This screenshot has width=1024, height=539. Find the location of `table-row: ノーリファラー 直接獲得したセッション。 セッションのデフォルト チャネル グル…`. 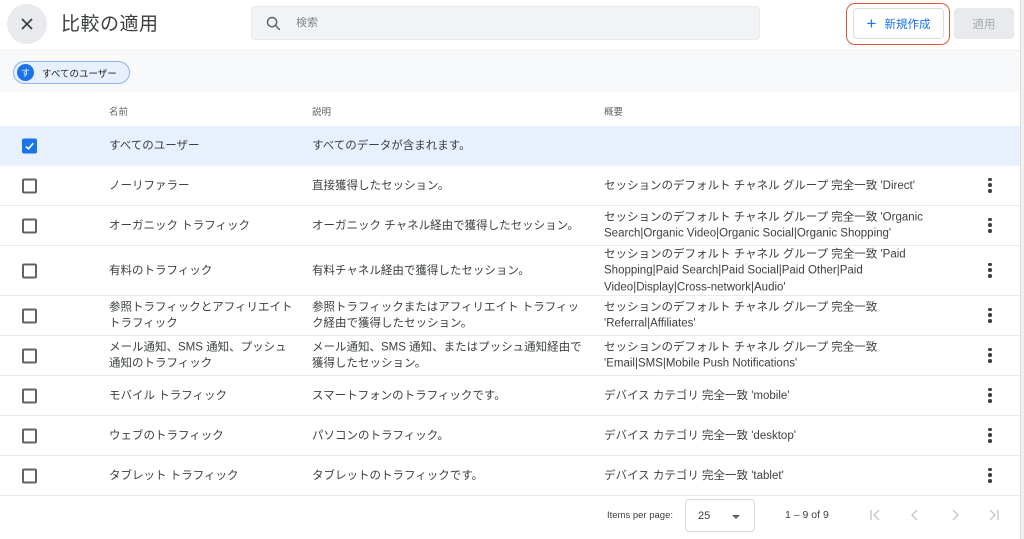

table-row: ノーリファラー 直接獲得したセッション。 セッションのデフォルト チャネル グル… is located at coordinates (510, 186).